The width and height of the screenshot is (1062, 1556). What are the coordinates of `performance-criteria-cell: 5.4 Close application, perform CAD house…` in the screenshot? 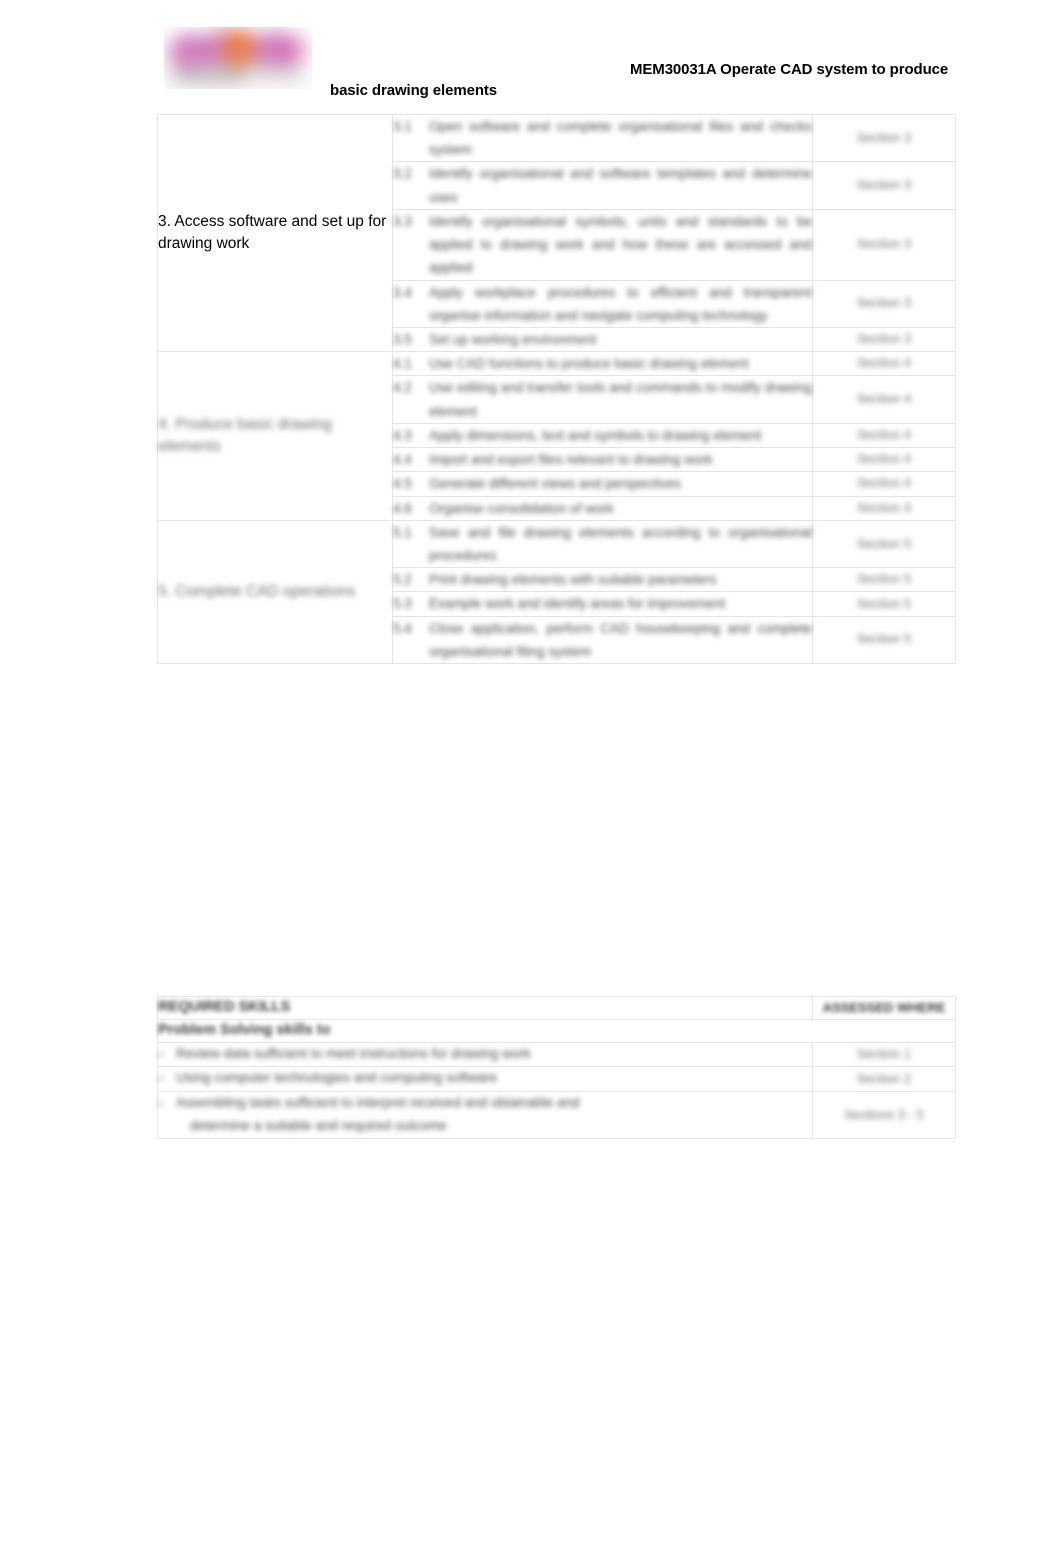 It's located at (602, 640).